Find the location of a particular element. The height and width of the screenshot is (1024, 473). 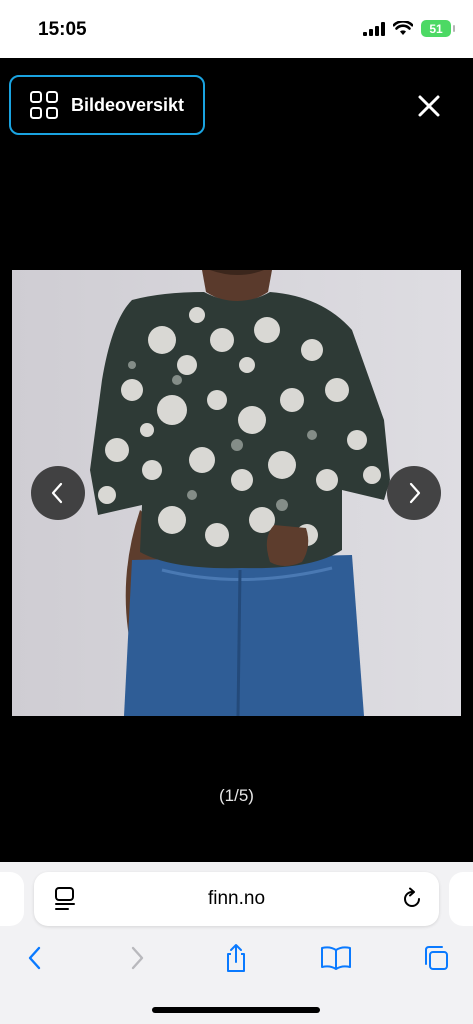

previous-tab-peek is located at coordinates (12, 899).